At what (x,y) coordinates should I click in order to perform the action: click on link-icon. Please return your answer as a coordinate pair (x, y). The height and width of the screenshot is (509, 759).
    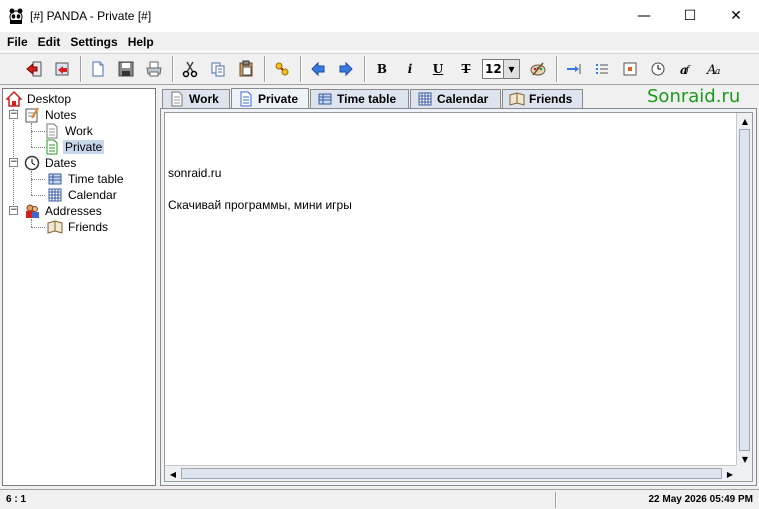
    Looking at the image, I should click on (282, 69).